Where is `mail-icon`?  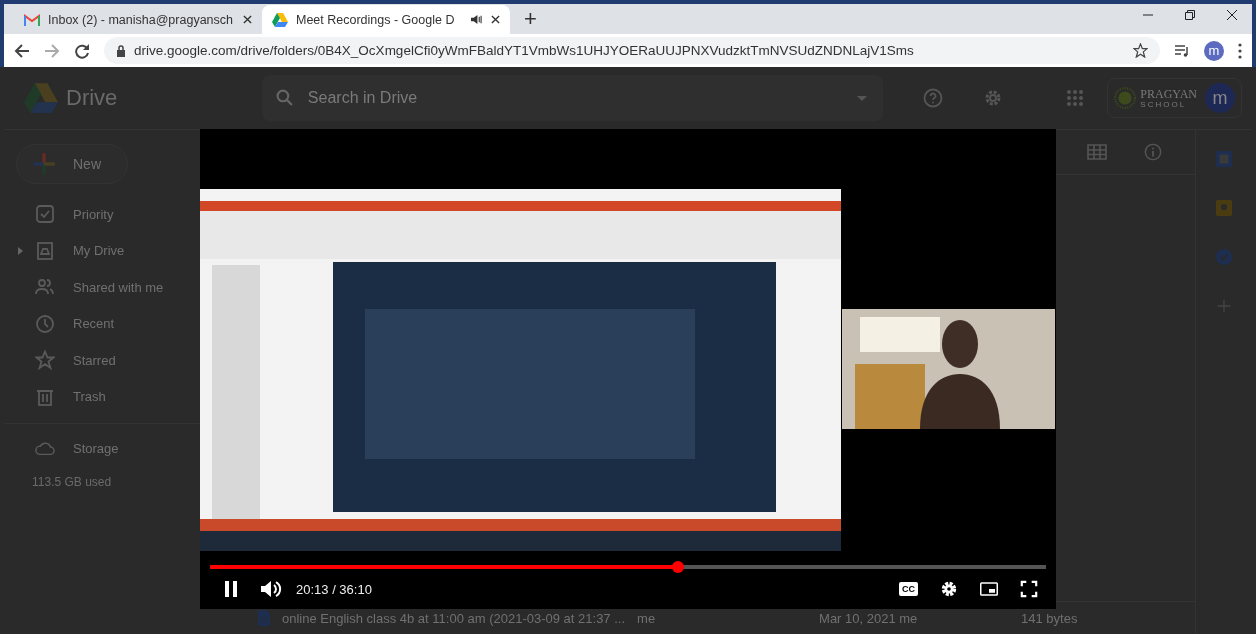
mail-icon is located at coordinates (32, 19).